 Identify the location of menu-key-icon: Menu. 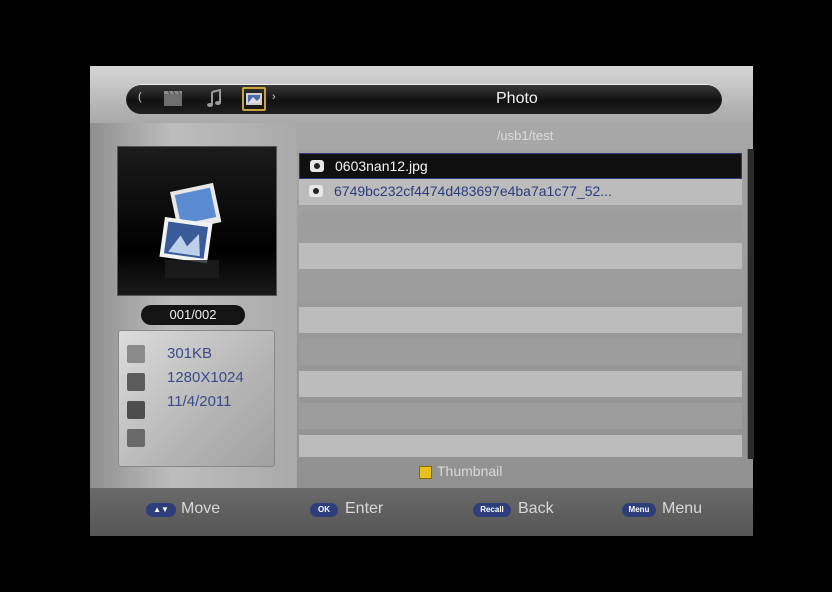
(639, 510).